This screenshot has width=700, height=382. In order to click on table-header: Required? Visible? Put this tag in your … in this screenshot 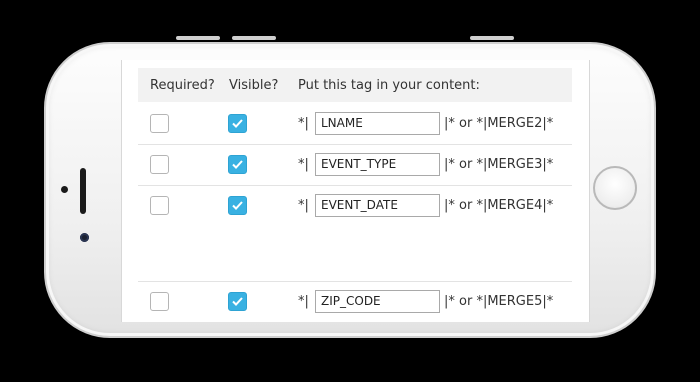, I will do `click(355, 85)`.